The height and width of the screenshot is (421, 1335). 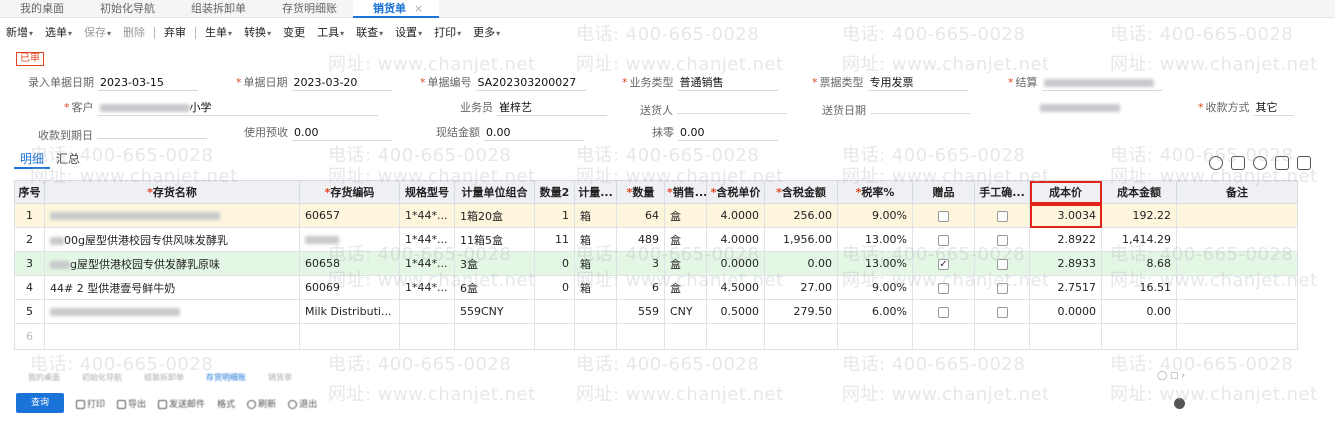 I want to click on cell-code: 60658, so click(x=349, y=263).